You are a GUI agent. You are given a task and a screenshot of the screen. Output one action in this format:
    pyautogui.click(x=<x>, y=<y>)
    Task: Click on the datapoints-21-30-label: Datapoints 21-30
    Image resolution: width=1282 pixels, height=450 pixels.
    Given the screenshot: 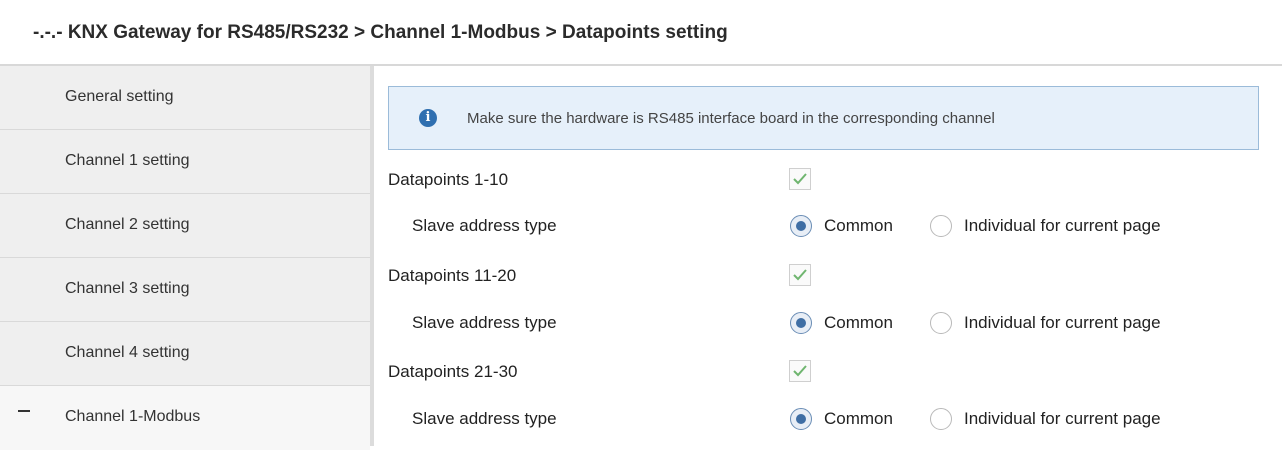 What is the action you would take?
    pyautogui.click(x=453, y=371)
    